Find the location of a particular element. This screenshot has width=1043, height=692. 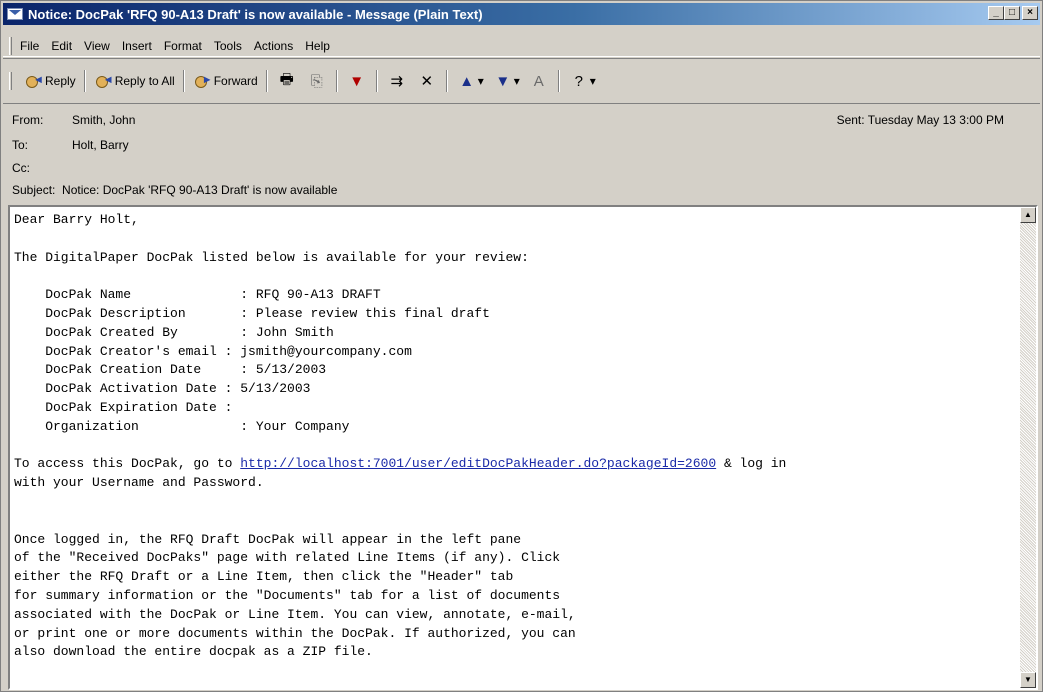

reply-all-label: Reply to All is located at coordinates (144, 81).